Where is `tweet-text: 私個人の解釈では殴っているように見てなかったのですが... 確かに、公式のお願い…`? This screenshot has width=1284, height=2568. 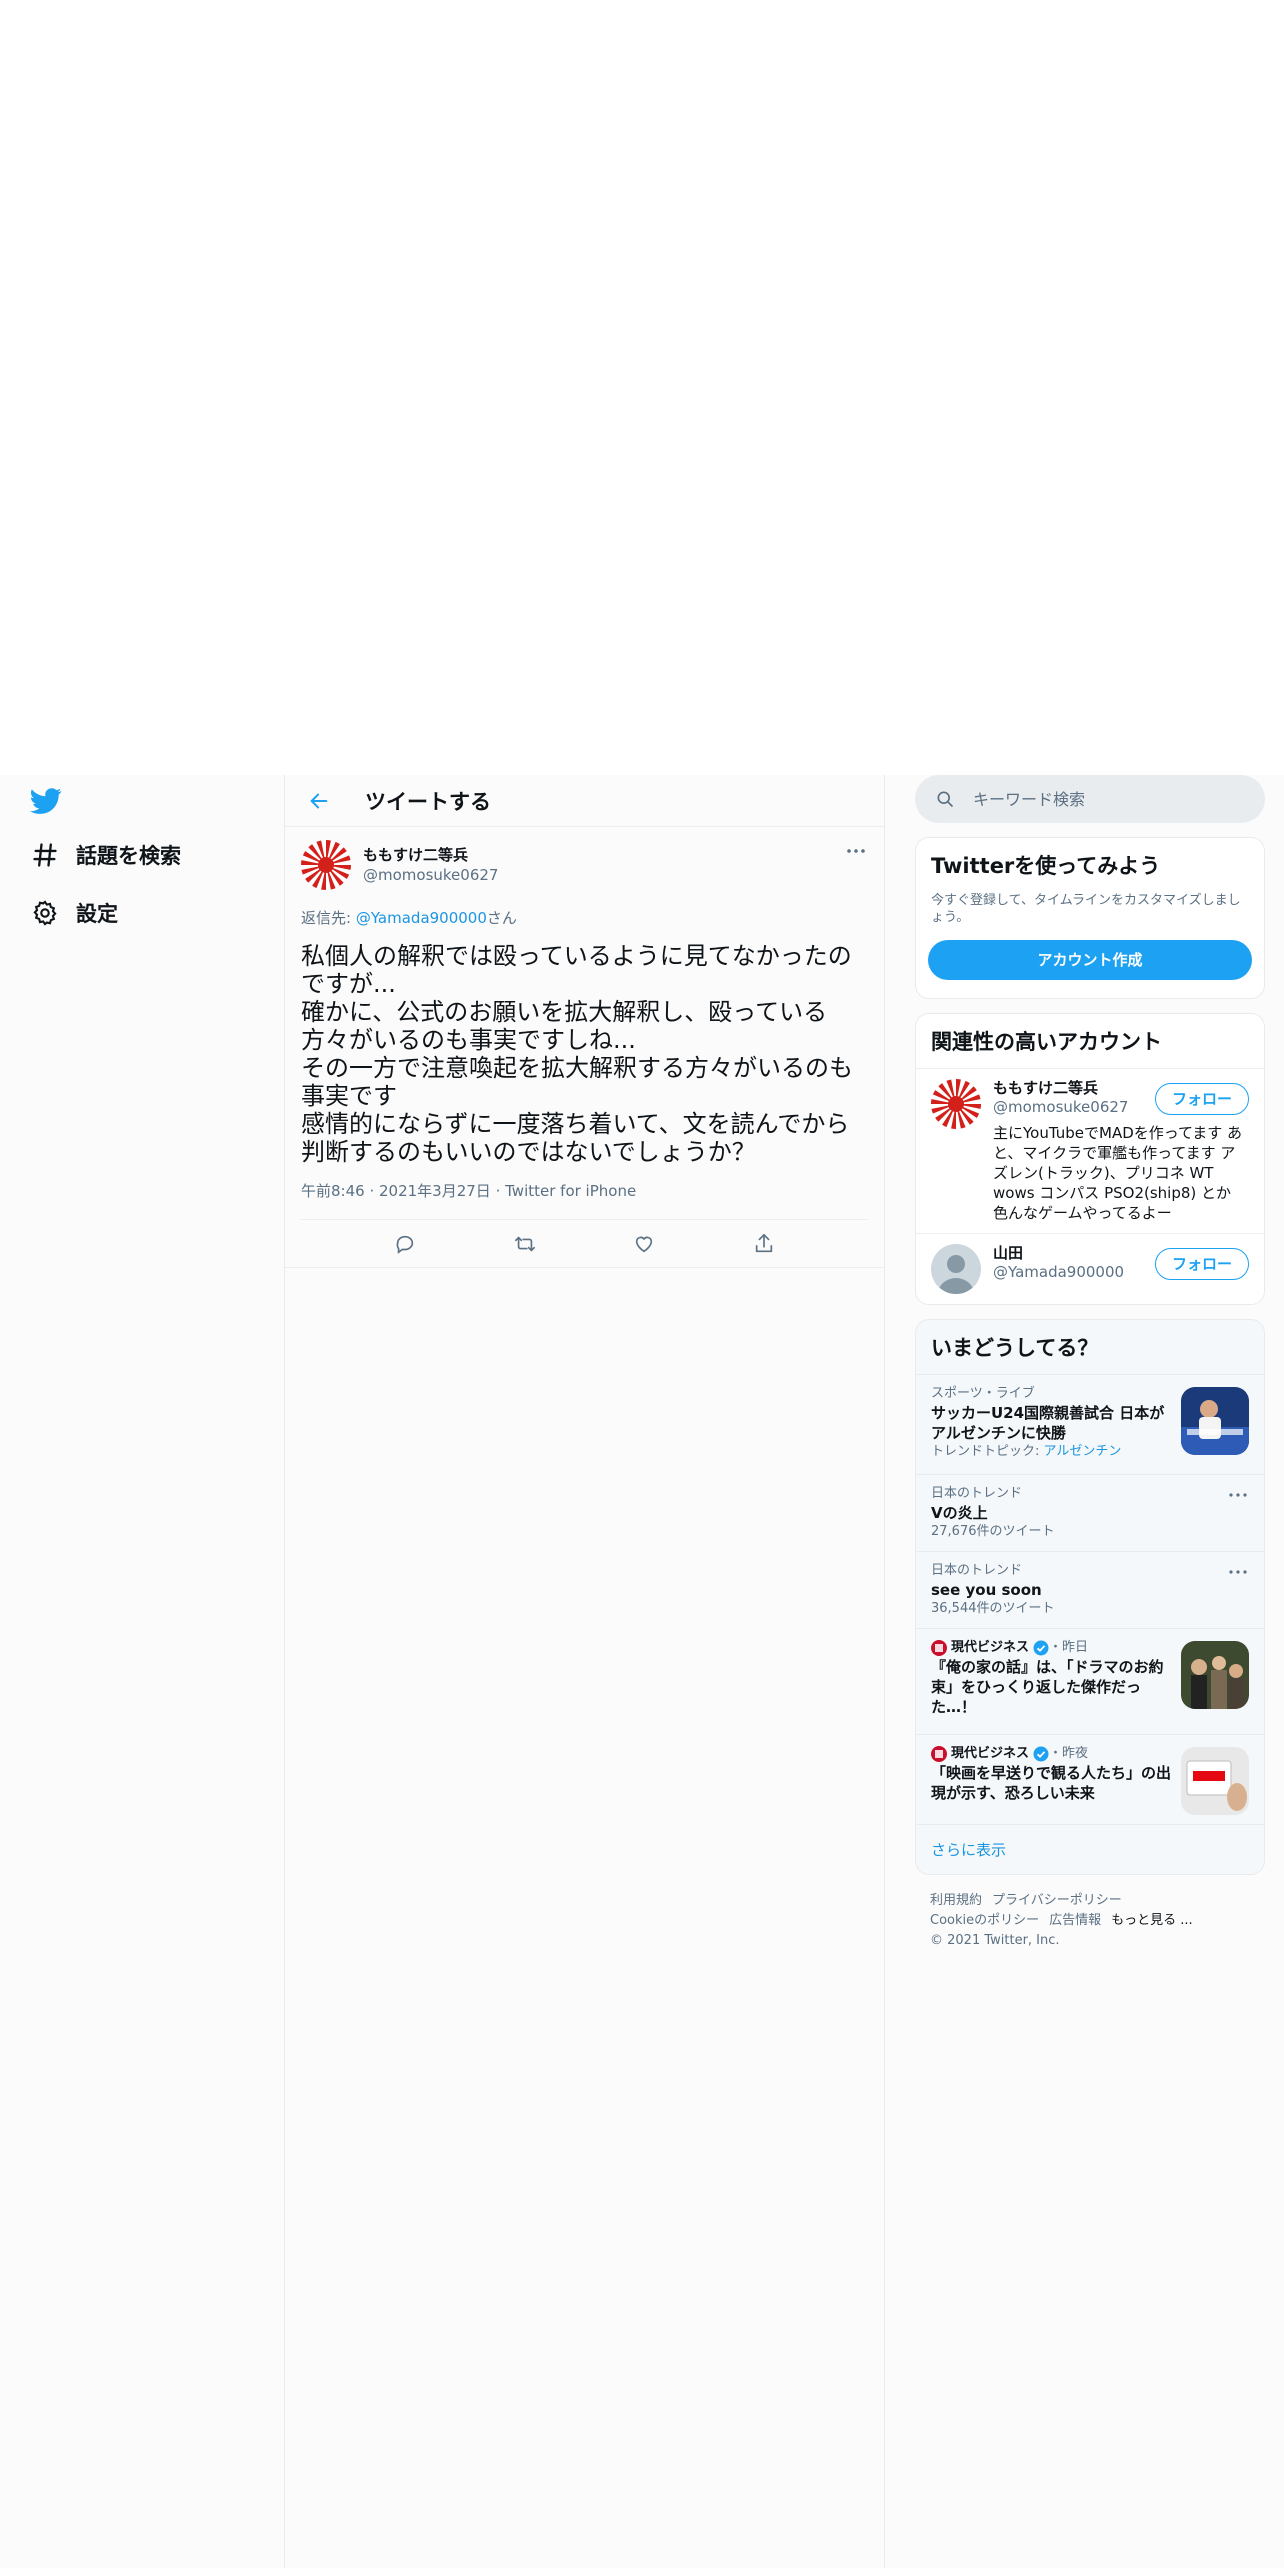 tweet-text: 私個人の解釈では殴っているように見てなかったのですが... 確かに、公式のお願い… is located at coordinates (577, 1054).